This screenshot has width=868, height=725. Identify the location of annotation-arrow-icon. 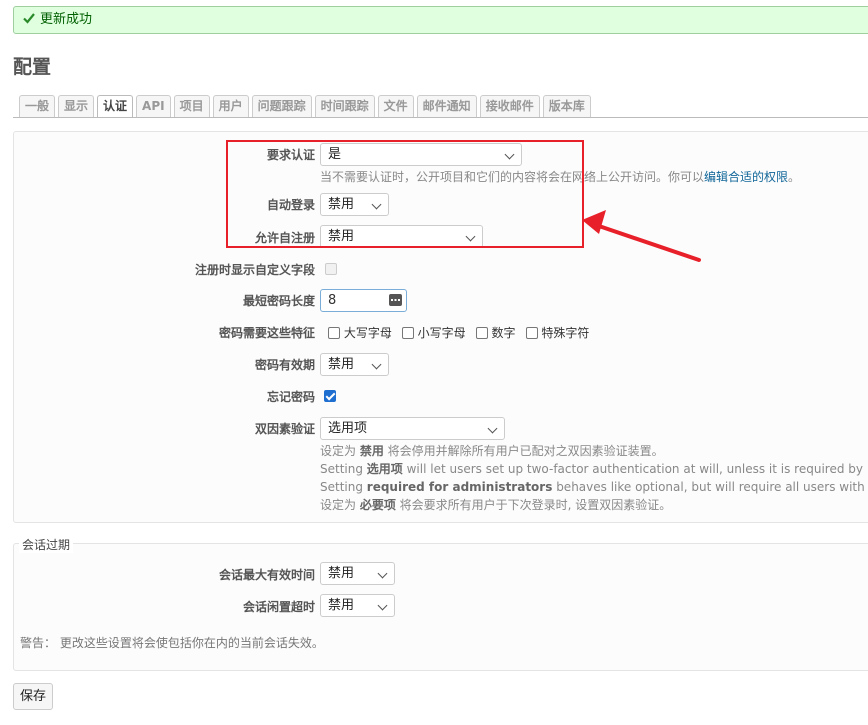
(641, 236).